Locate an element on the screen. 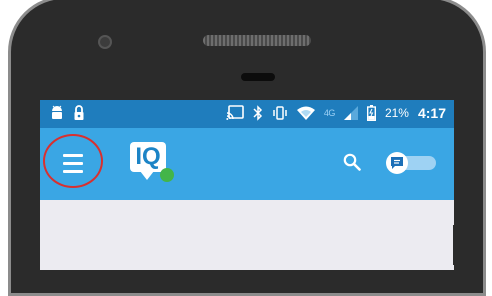 Image resolution: width=492 pixels, height=296 pixels. wifi-icon is located at coordinates (305, 113).